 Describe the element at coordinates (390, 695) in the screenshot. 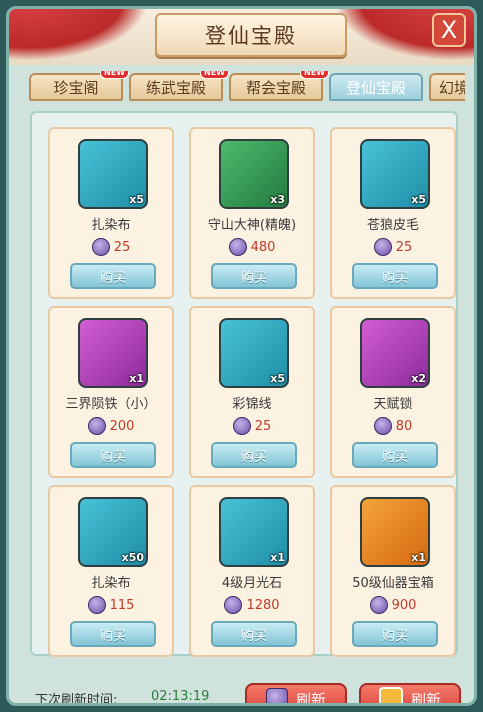

I see `video-play-icon` at that location.